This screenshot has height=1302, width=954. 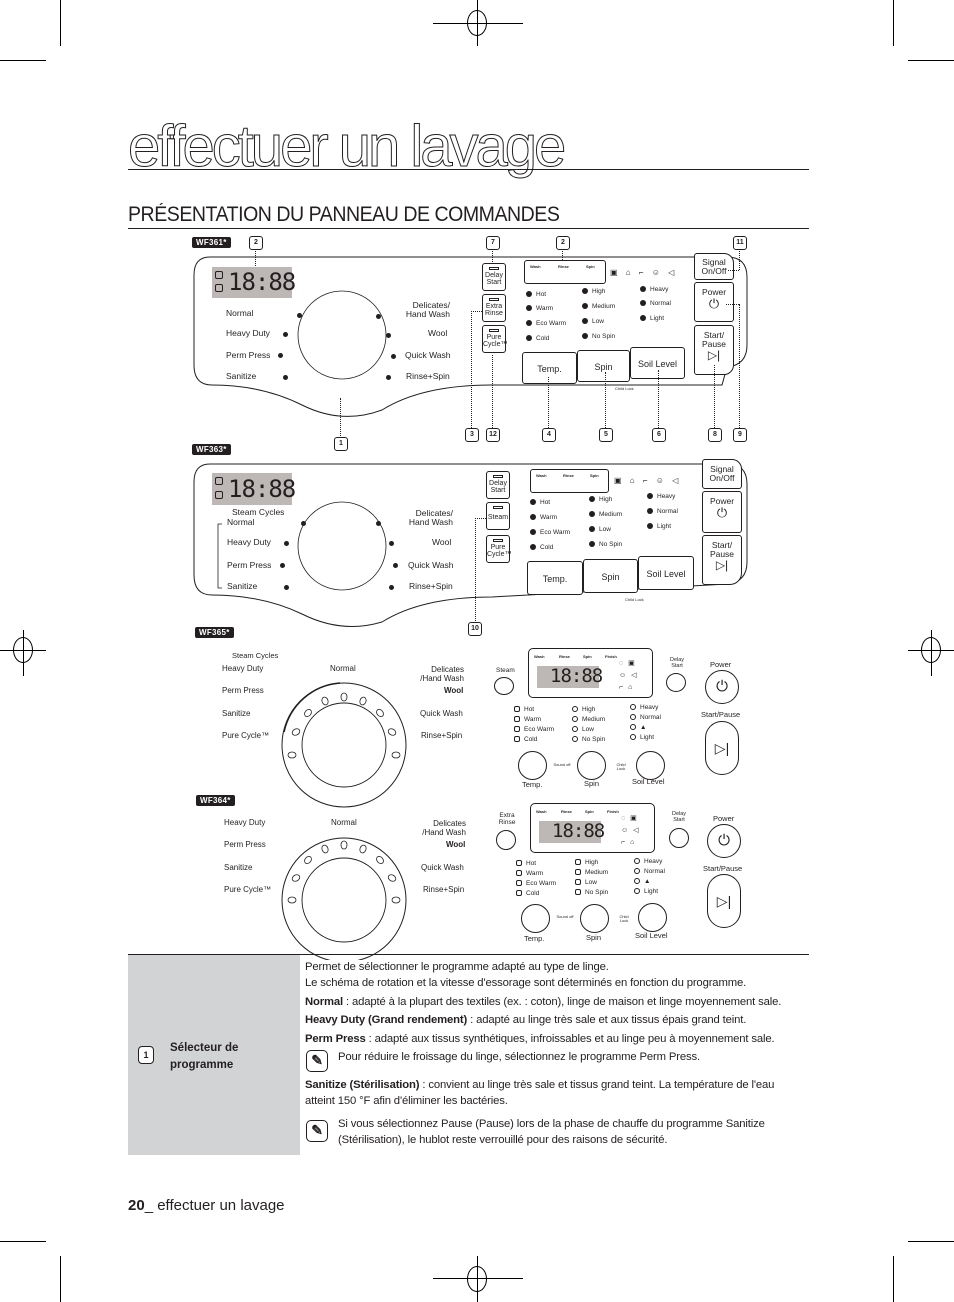 I want to click on soil-heavy: Heavy, so click(x=654, y=290).